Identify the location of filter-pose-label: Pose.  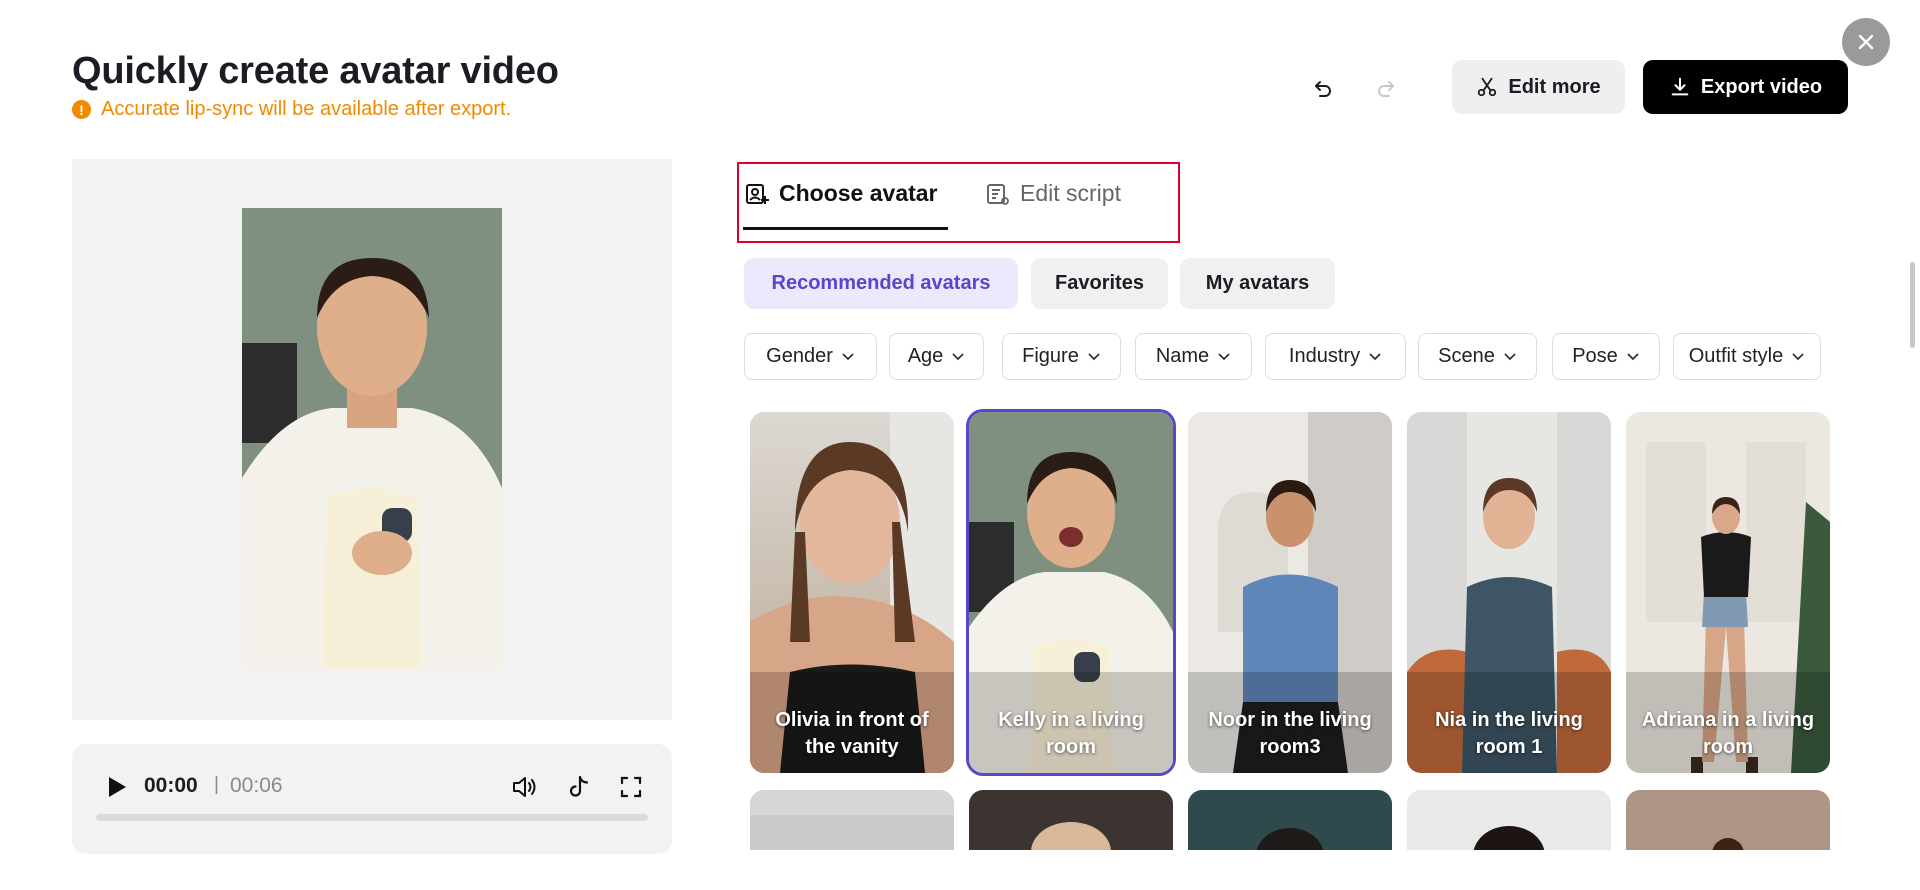
(1595, 356).